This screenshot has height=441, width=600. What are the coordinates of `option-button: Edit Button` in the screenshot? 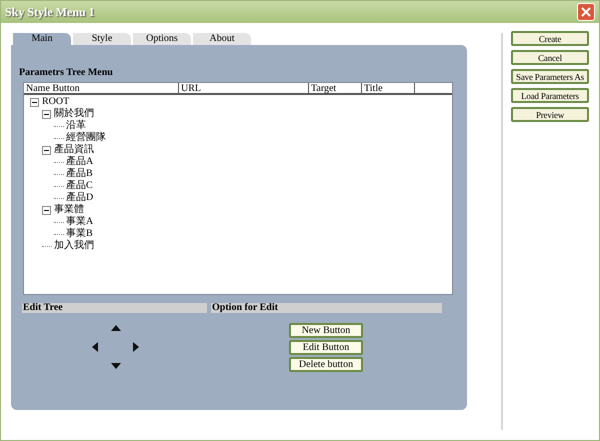 It's located at (326, 347).